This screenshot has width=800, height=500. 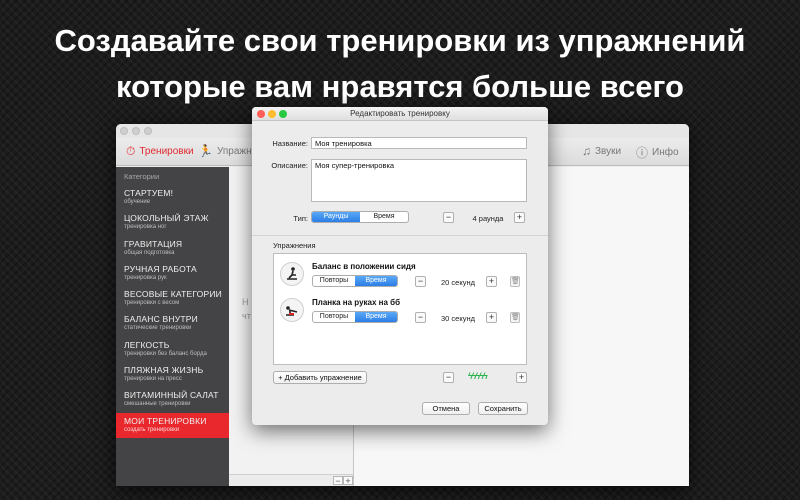 What do you see at coordinates (171, 395) in the screenshot?
I see `category-title: ВИТАМИННЫЙ САЛАТ` at bounding box center [171, 395].